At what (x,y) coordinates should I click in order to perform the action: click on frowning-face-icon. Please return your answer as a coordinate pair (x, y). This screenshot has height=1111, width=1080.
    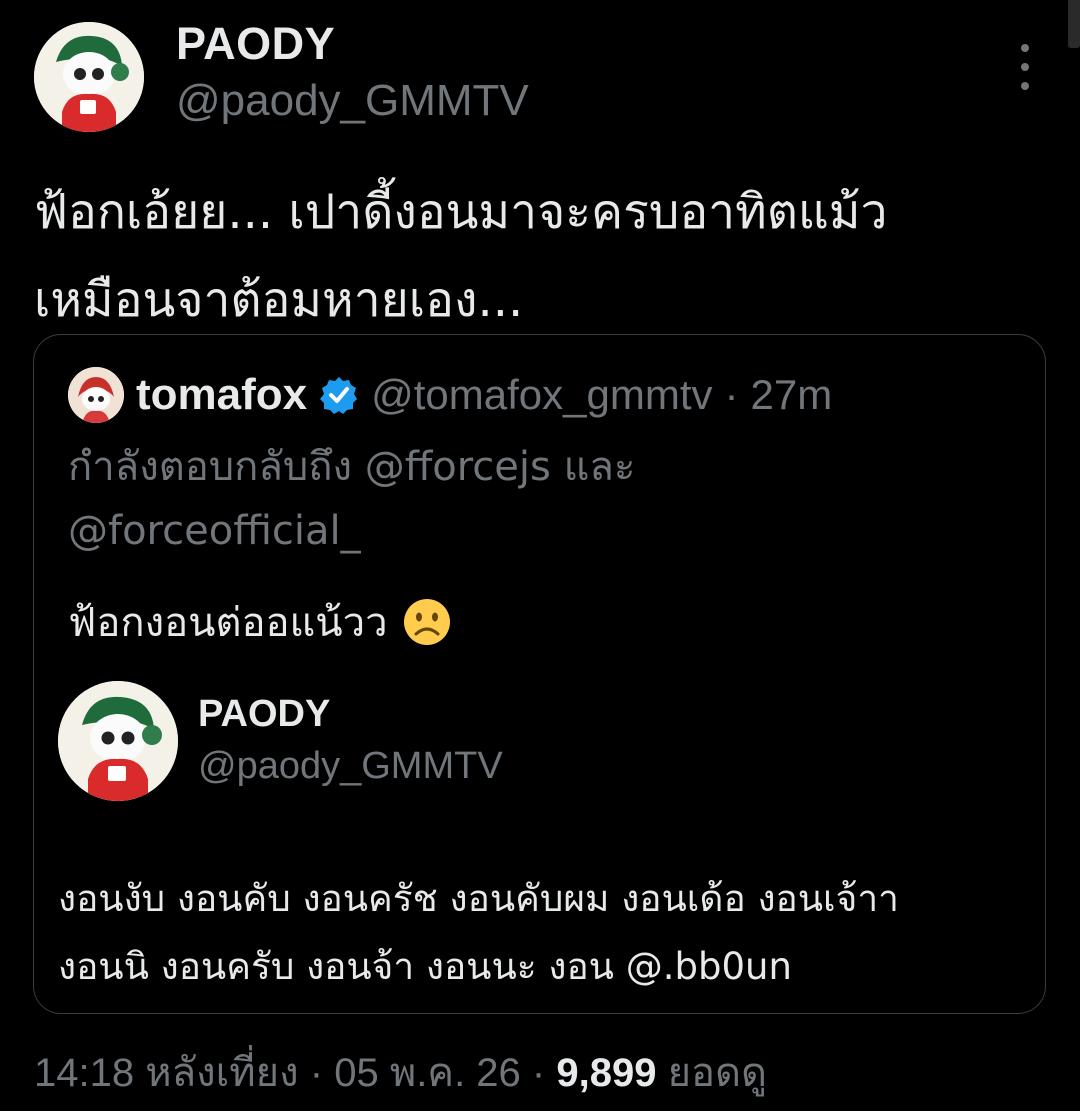
    Looking at the image, I should click on (426, 622).